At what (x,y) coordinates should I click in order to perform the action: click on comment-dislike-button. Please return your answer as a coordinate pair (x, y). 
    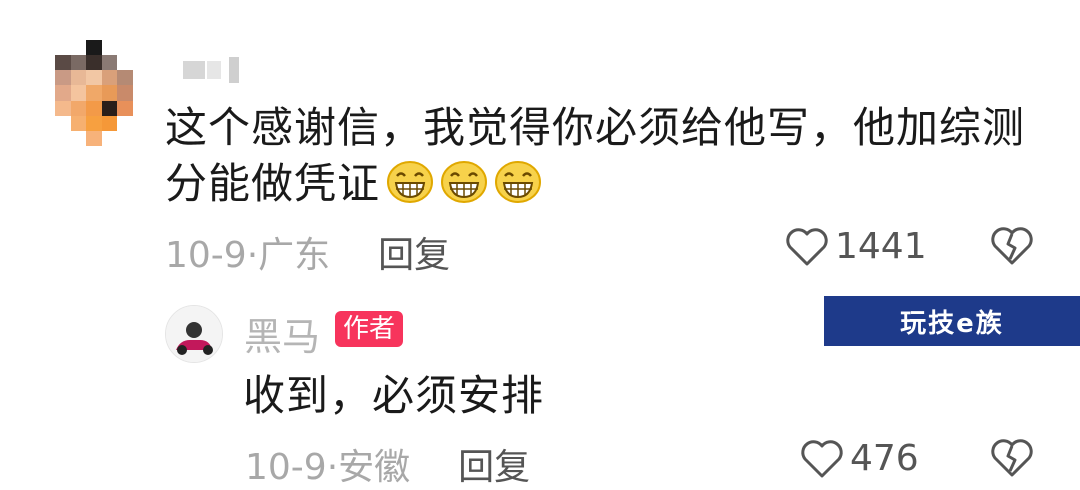
    Looking at the image, I should click on (1012, 248).